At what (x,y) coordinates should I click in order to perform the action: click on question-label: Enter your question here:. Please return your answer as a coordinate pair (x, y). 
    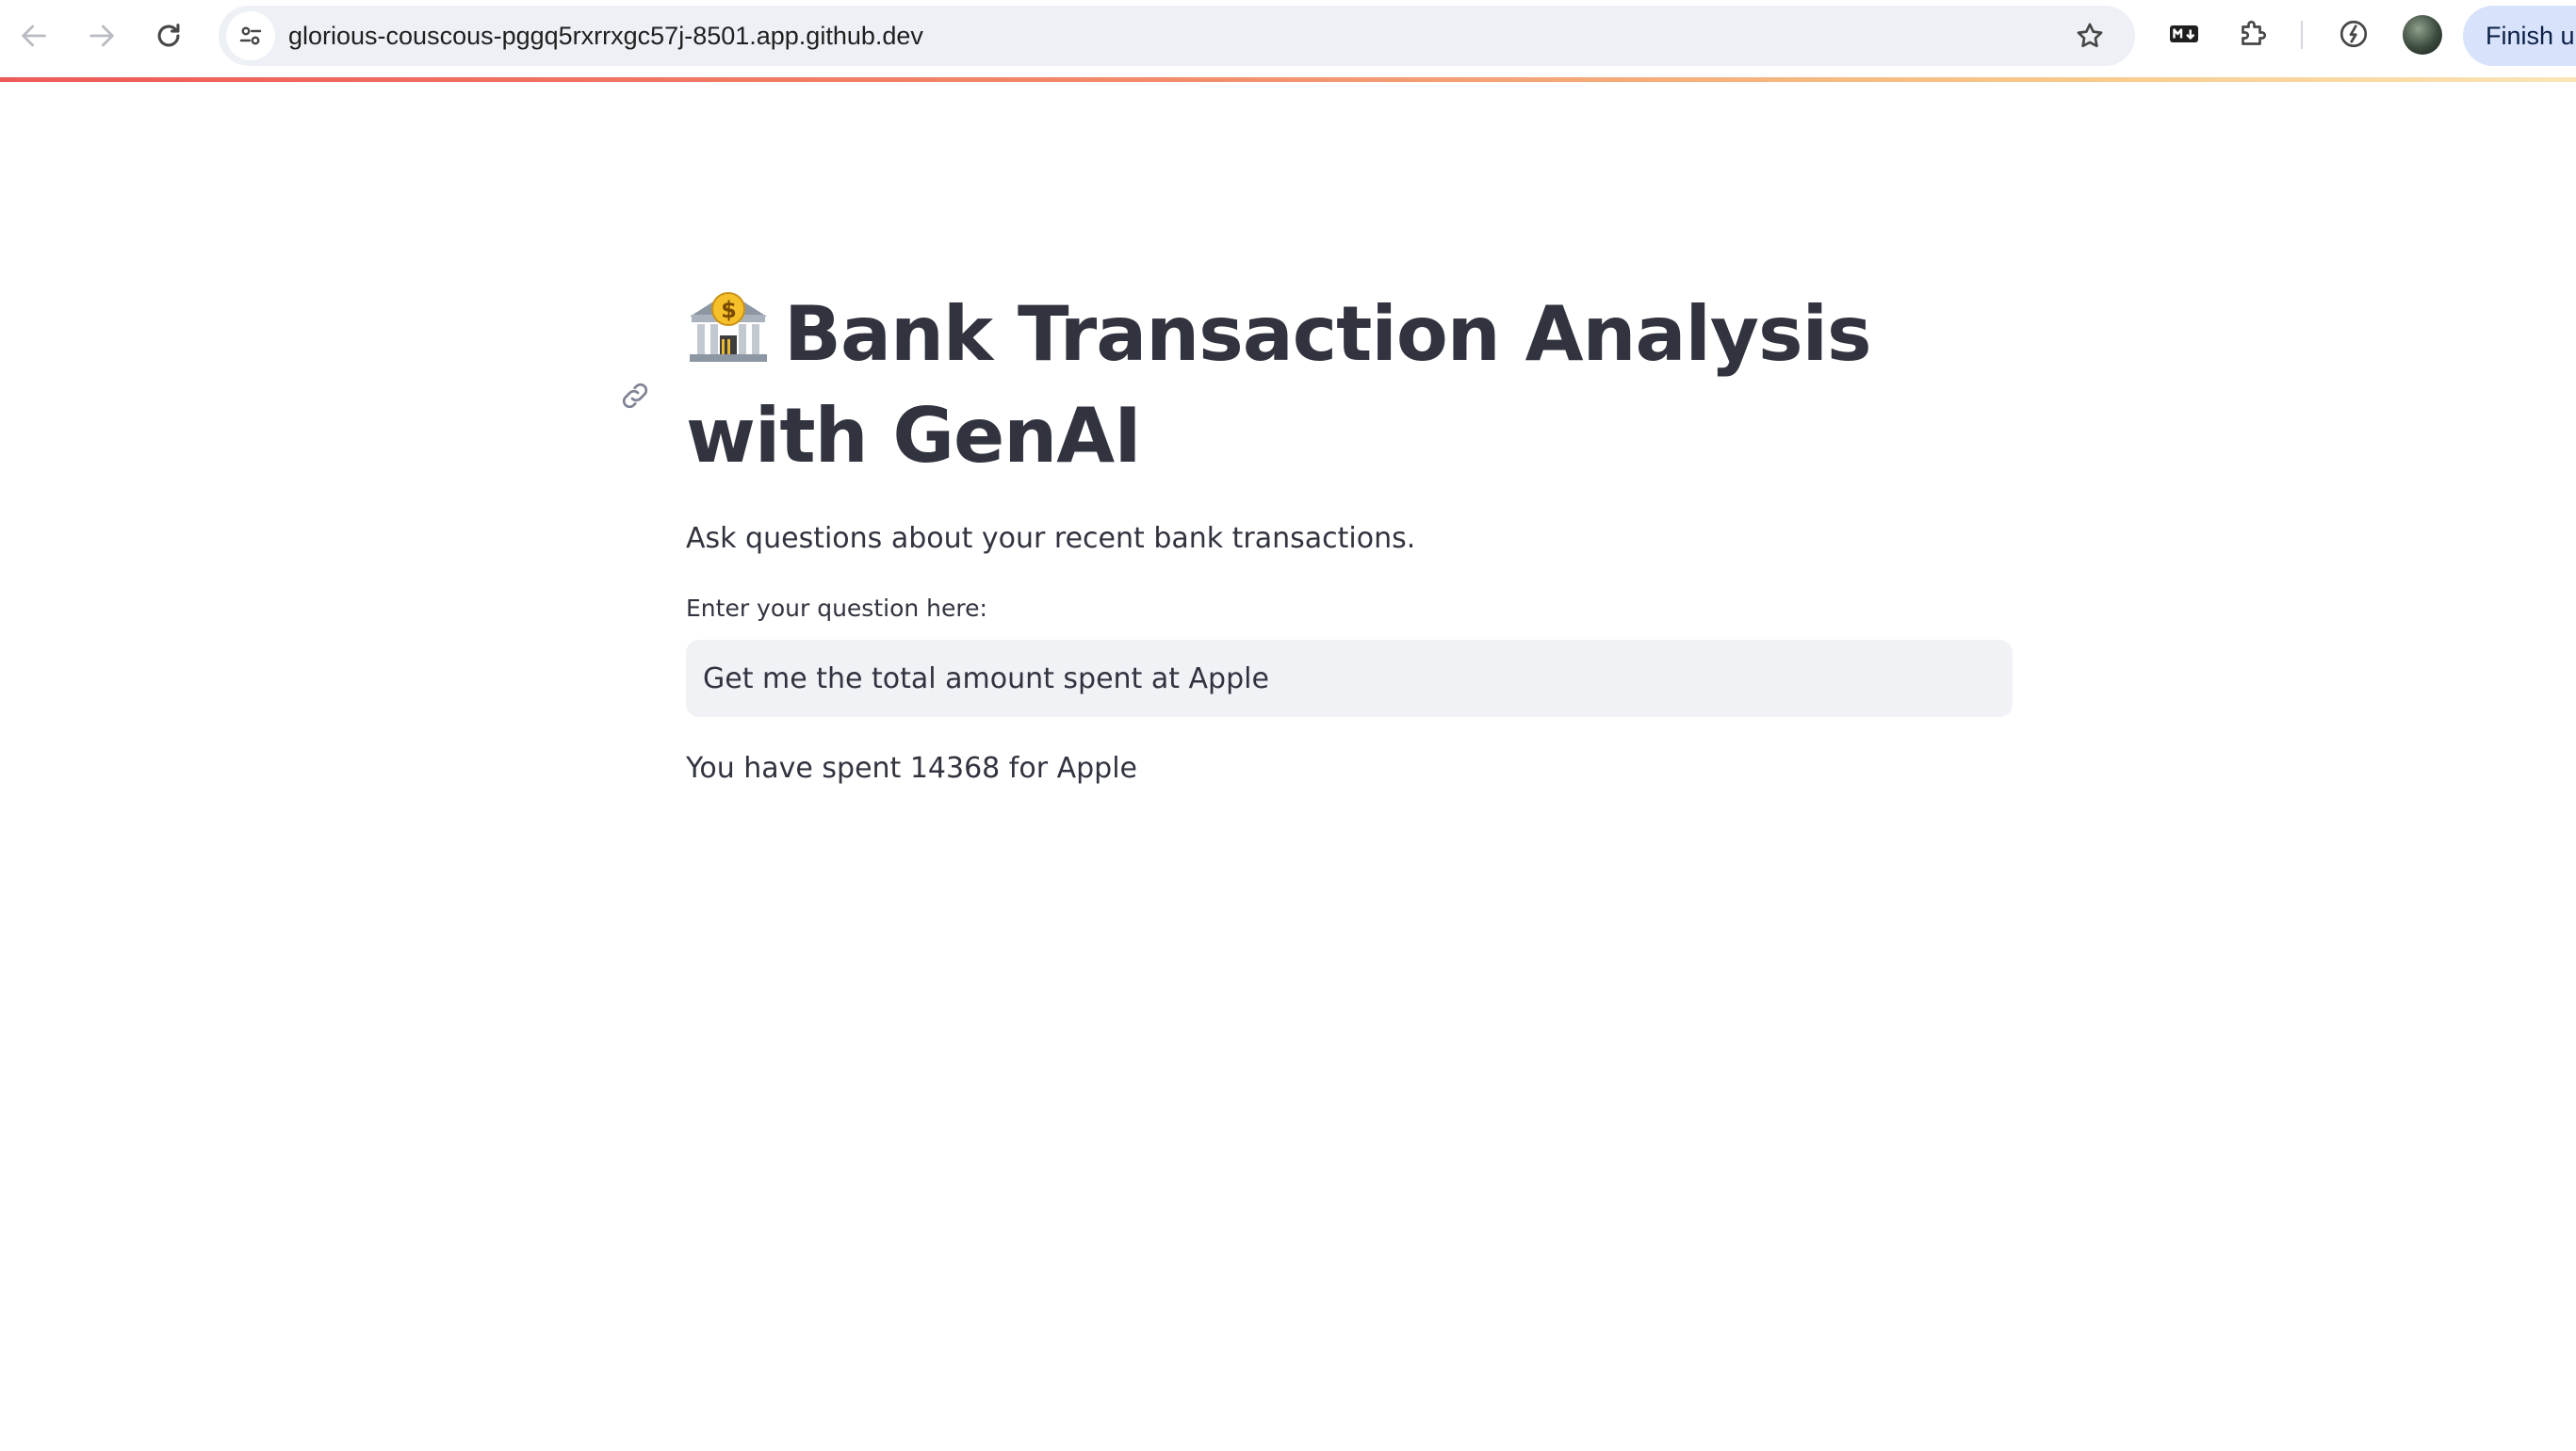
    Looking at the image, I should click on (836, 608).